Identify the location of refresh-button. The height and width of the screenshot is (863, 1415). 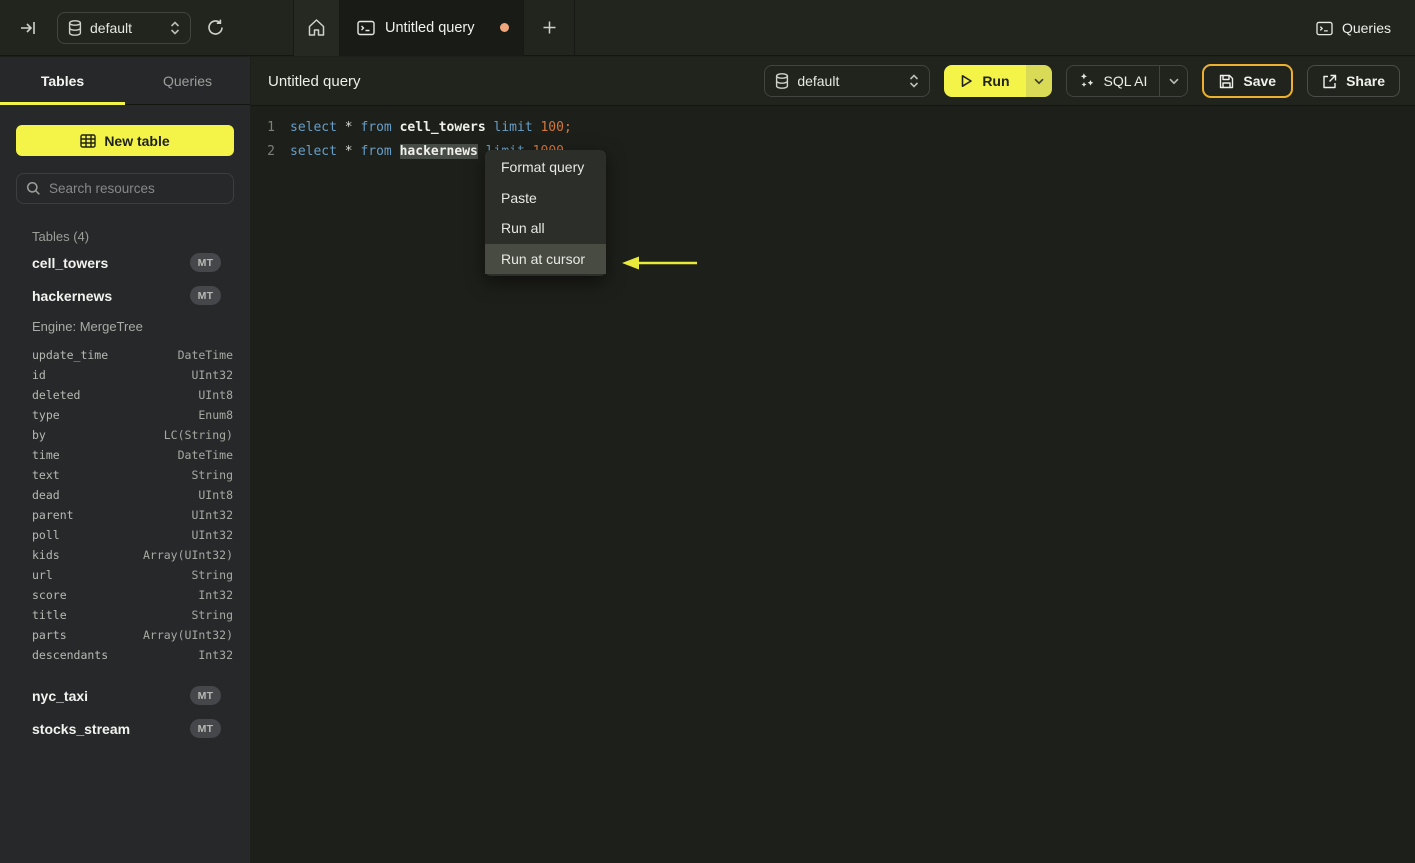
(215, 28).